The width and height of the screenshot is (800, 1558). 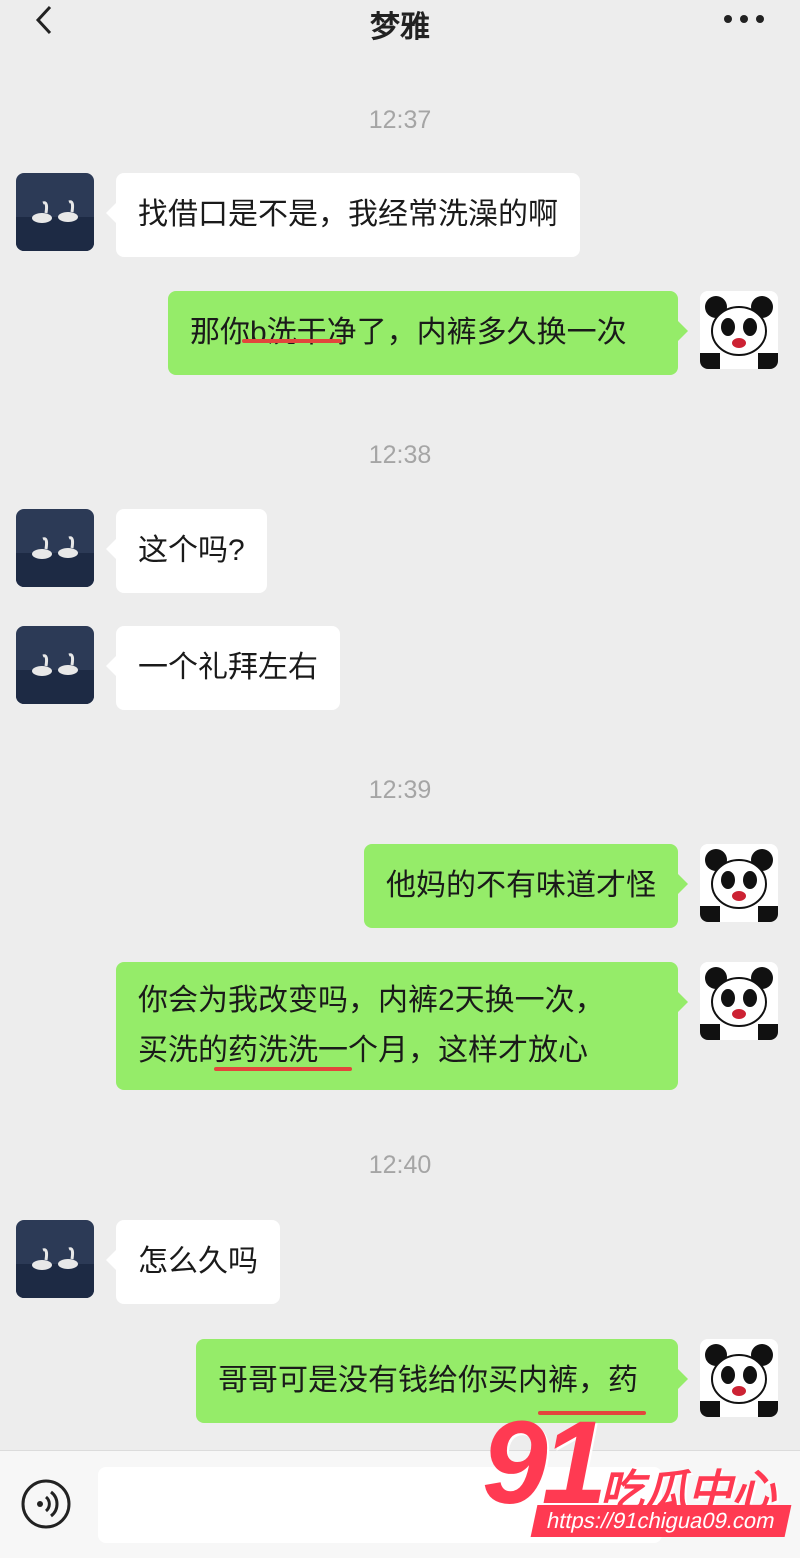 What do you see at coordinates (400, 790) in the screenshot?
I see `timestamp: 12:39` at bounding box center [400, 790].